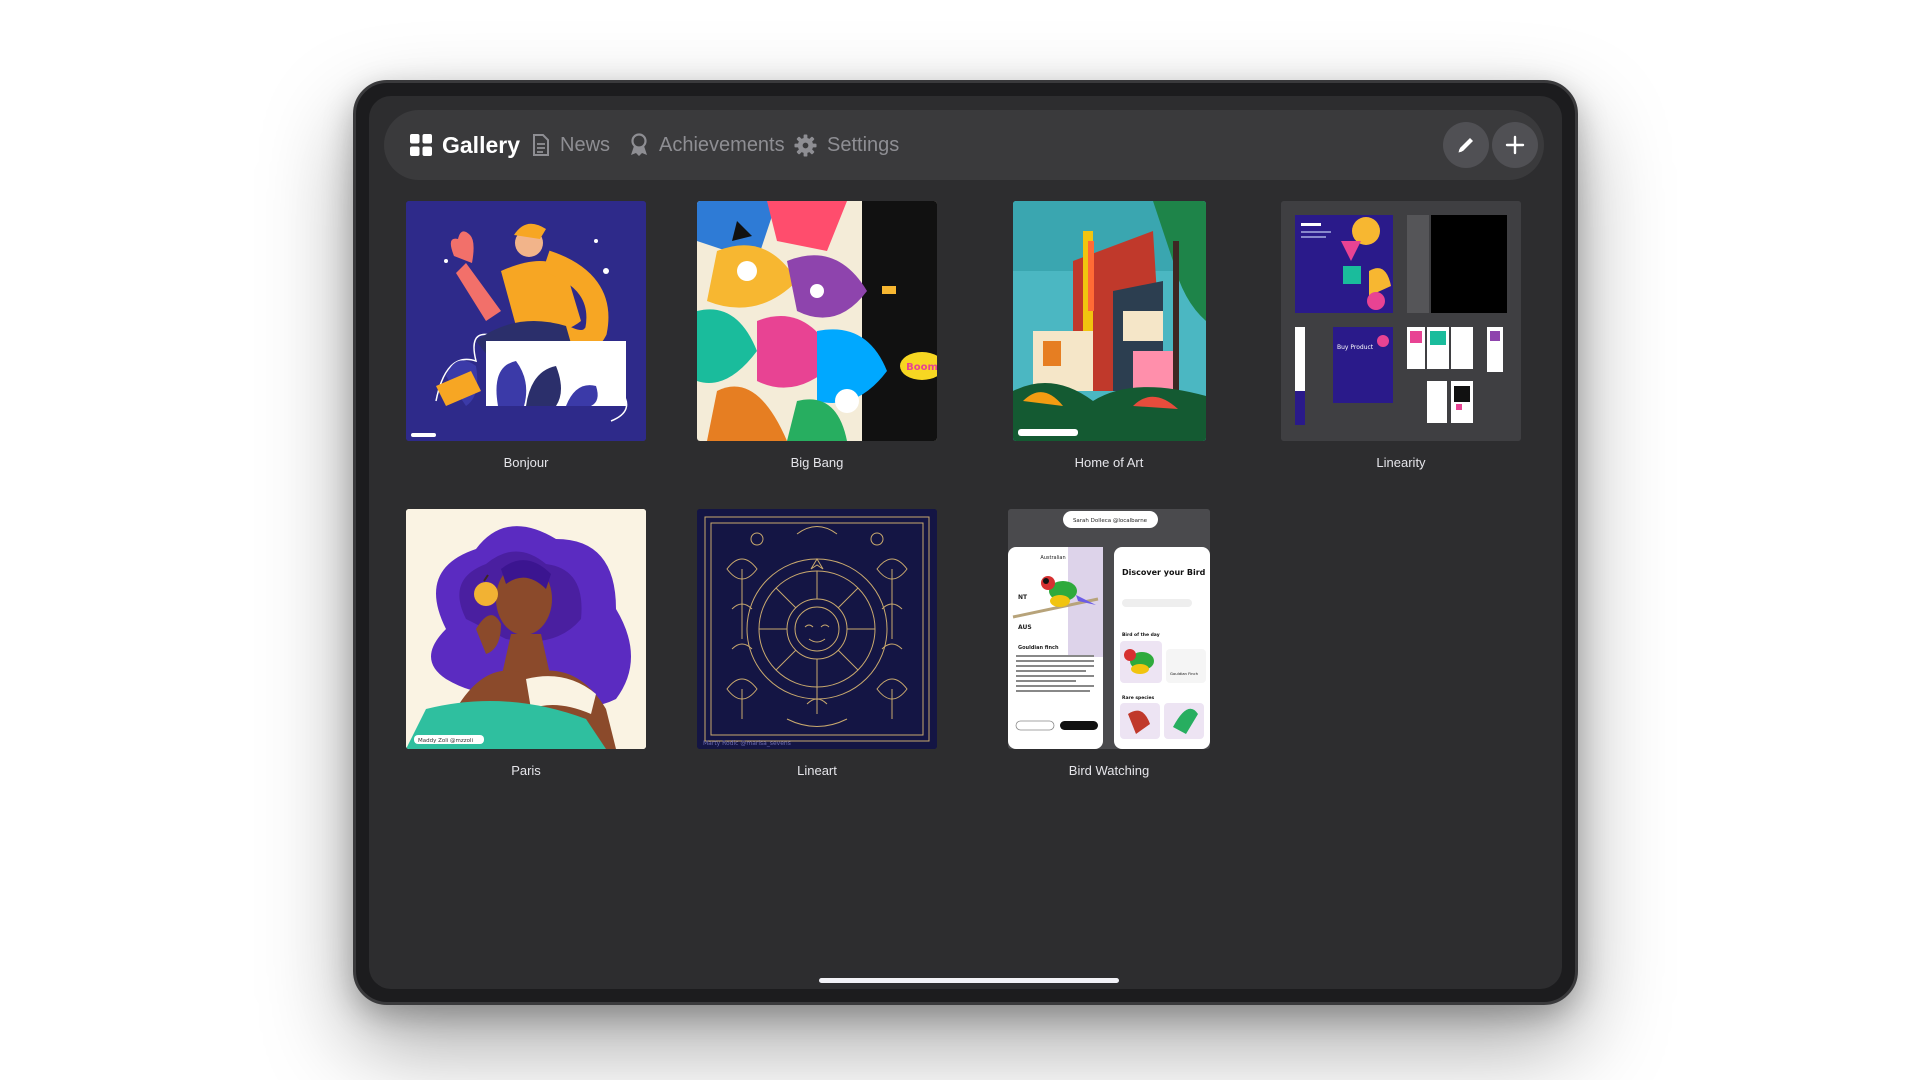  I want to click on discover-heading: Discover your Bird, so click(1164, 572).